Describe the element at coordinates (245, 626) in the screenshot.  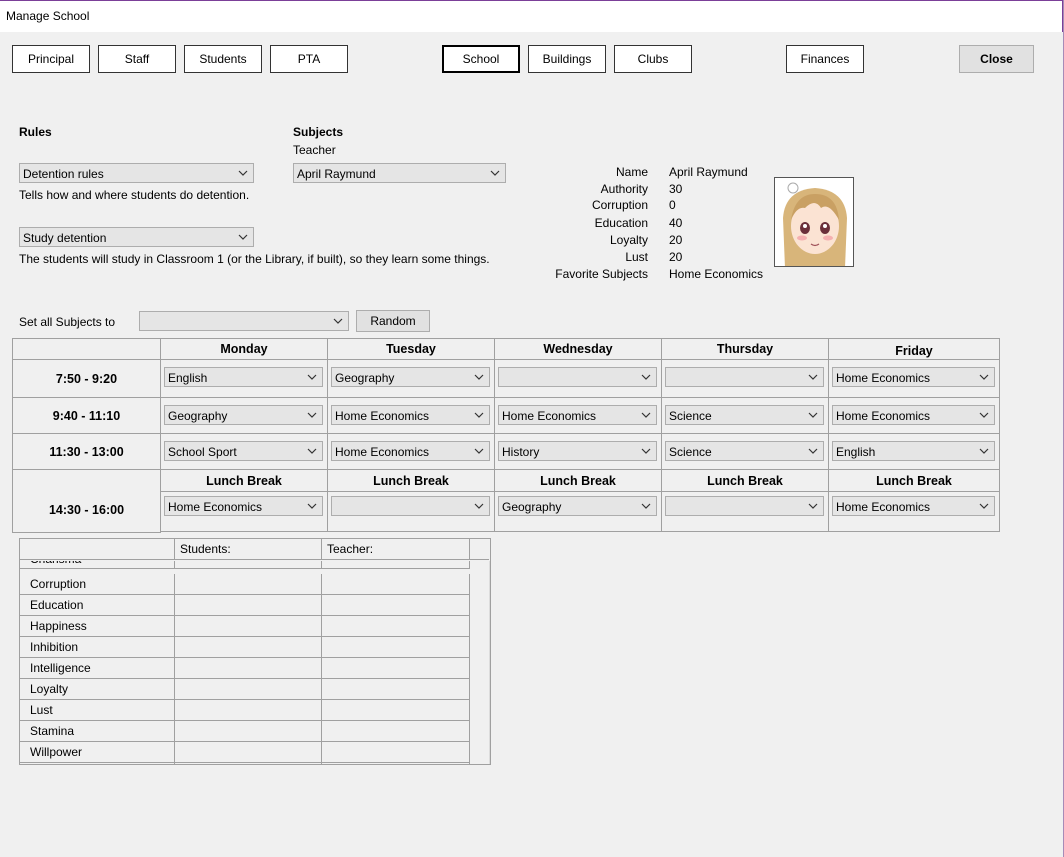
I see `stats-row: Happiness` at that location.